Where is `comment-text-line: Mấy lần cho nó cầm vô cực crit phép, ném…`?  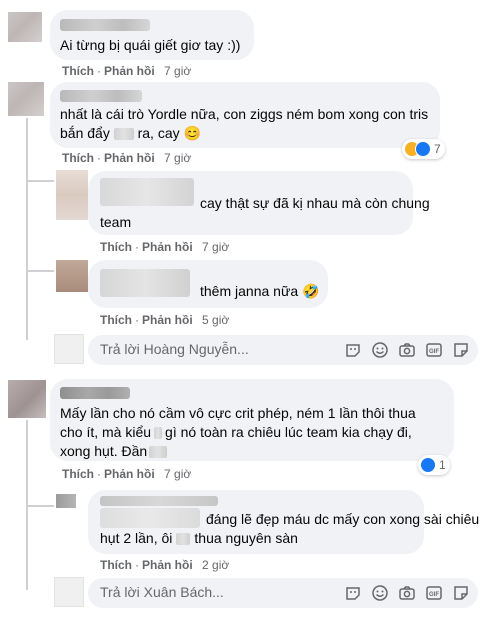
comment-text-line: Mấy lần cho nó cầm vô cực crit phép, ném… is located at coordinates (238, 413).